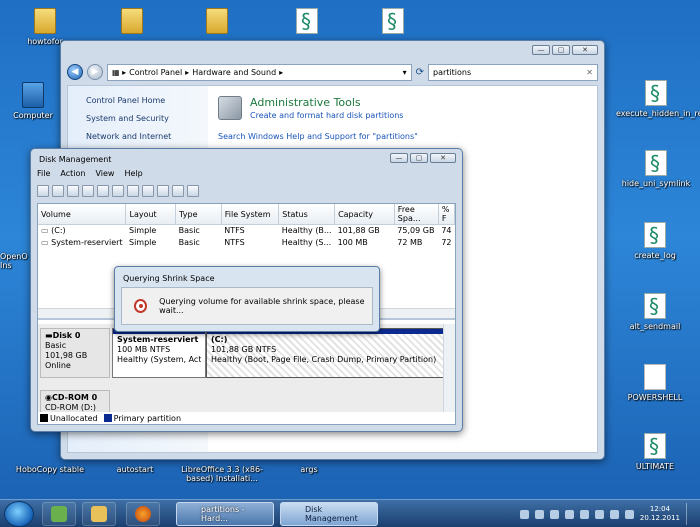  I want to click on refresh-icon, so click(133, 191).